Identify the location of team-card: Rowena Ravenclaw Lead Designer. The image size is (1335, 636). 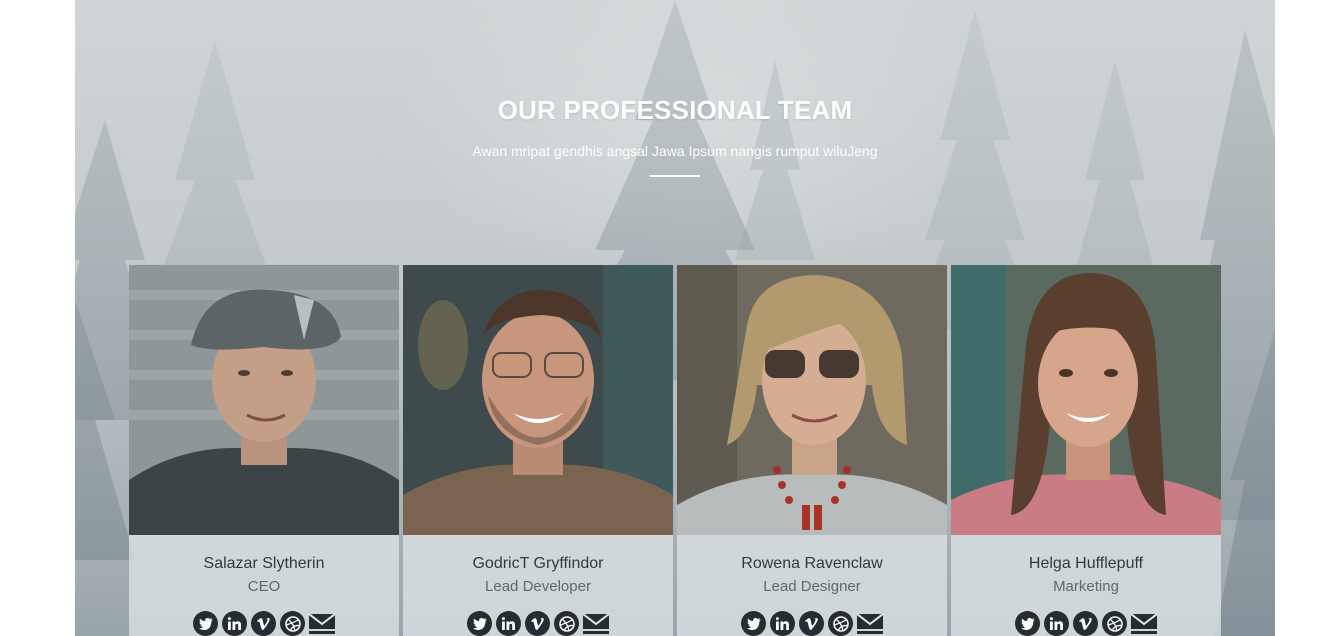
(812, 450).